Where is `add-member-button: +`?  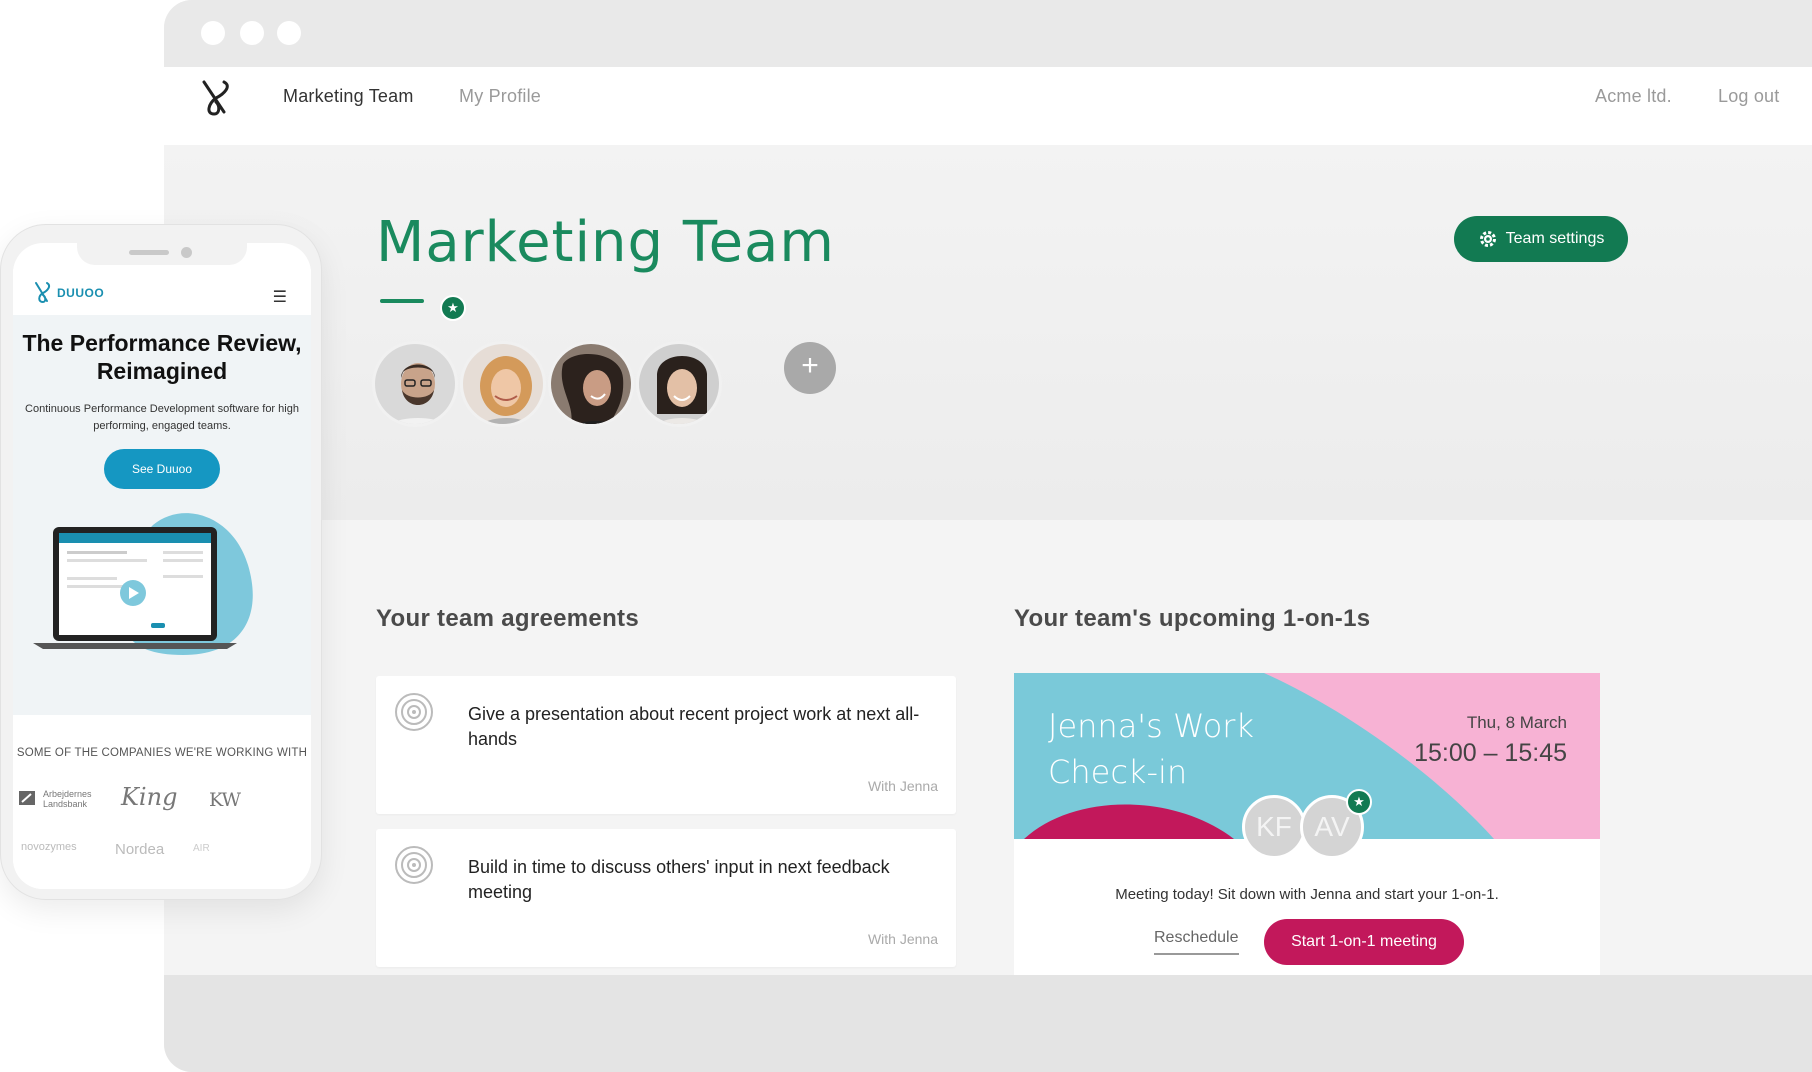
add-member-button: + is located at coordinates (810, 368).